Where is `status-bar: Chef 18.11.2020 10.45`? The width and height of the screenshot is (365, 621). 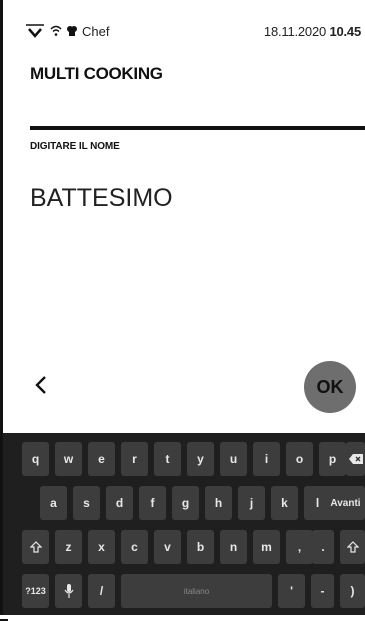
status-bar: Chef 18.11.2020 10.45 is located at coordinates (193, 31).